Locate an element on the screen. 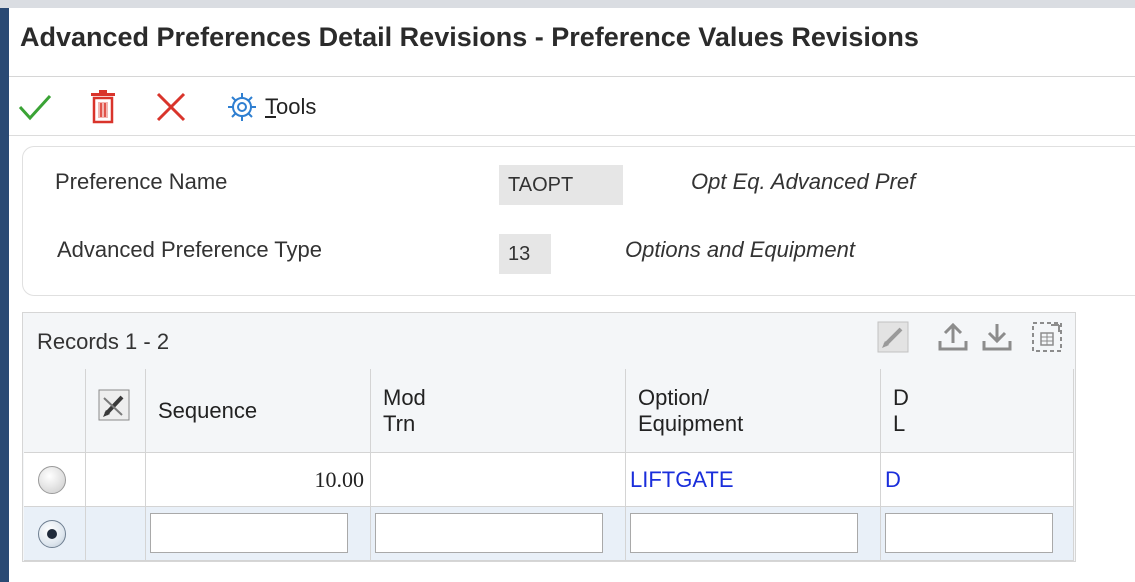 The width and height of the screenshot is (1135, 582). sequence-column-header: Sequence is located at coordinates (258, 411).